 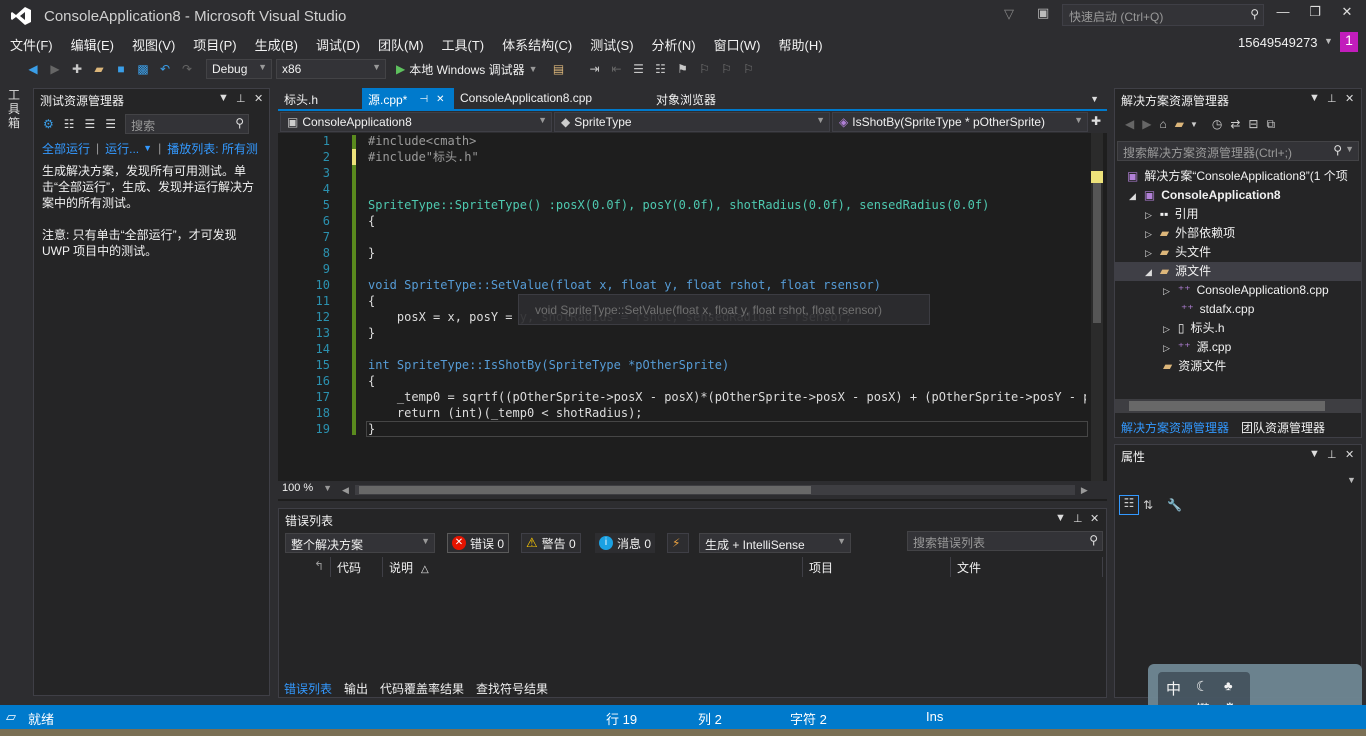 What do you see at coordinates (1237, 176) in the screenshot?
I see `tree-solution: ▣ 解决方案“ConsoleApplication8”(1 个项` at bounding box center [1237, 176].